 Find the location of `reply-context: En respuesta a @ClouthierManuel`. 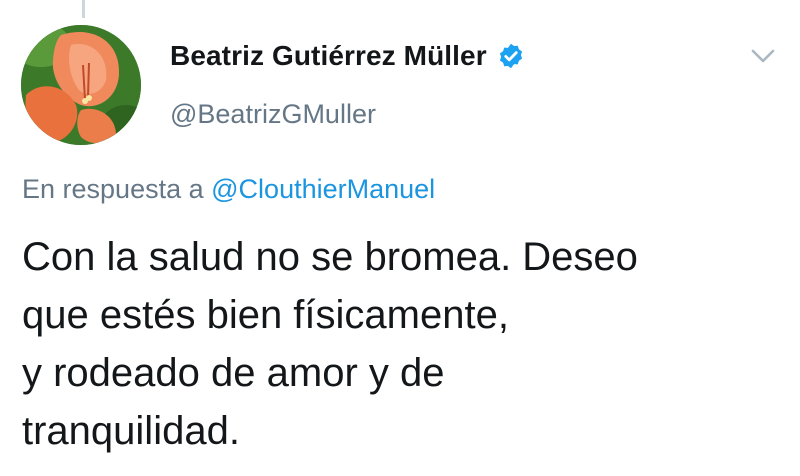

reply-context: En respuesta a @ClouthierManuel is located at coordinates (228, 189).